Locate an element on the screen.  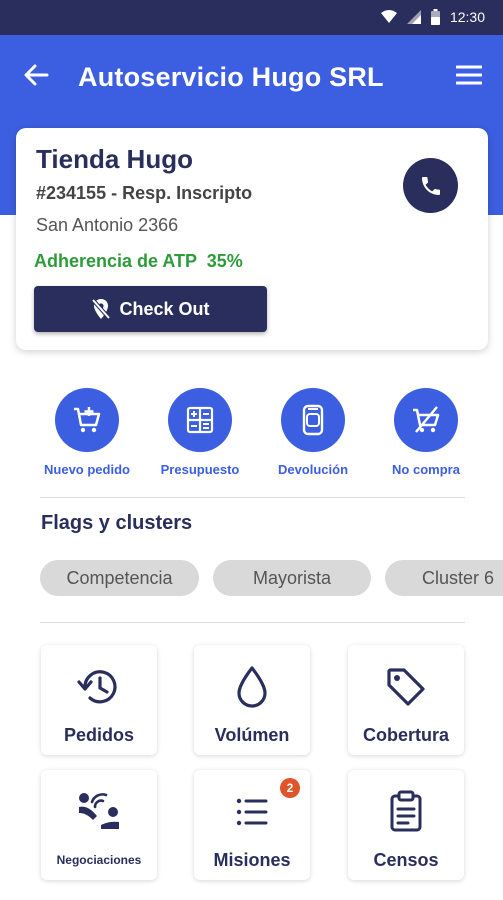
action-no-compra: No compra is located at coordinates (426, 432).